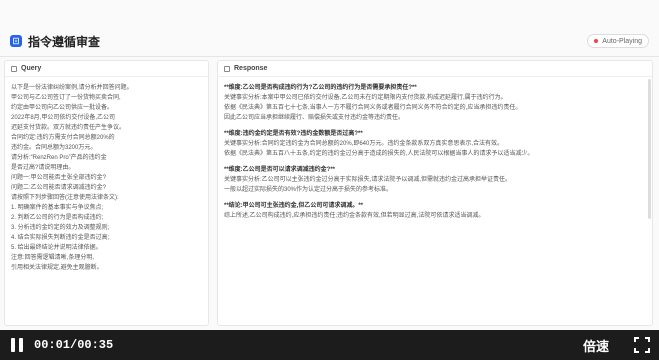 This screenshot has width=659, height=360. What do you see at coordinates (320, 88) in the screenshot?
I see `response-section-heading: **维度:乙公司是否构成违约行为?乙公司的违约行为是否需要承担责任?**` at bounding box center [320, 88].